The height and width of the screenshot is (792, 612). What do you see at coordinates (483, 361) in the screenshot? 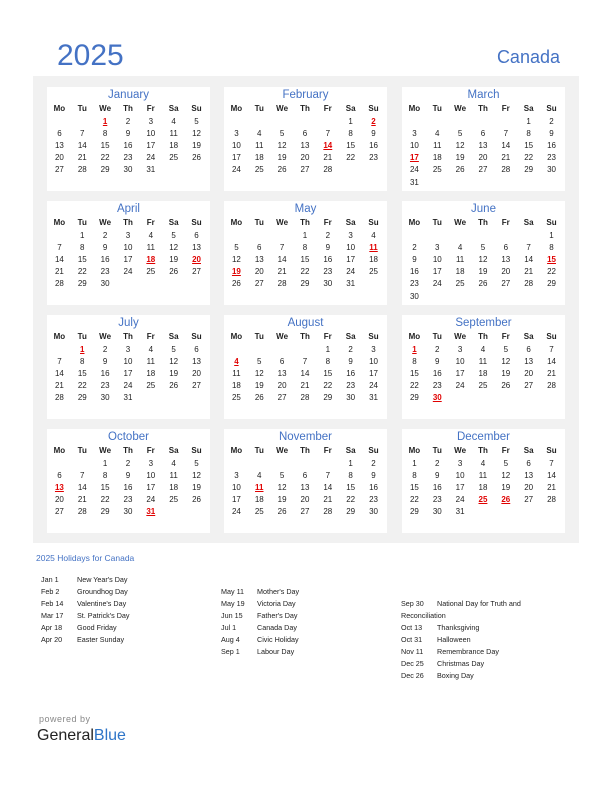
I see `week-row: 8 9 10 11 12 13 14` at bounding box center [483, 361].